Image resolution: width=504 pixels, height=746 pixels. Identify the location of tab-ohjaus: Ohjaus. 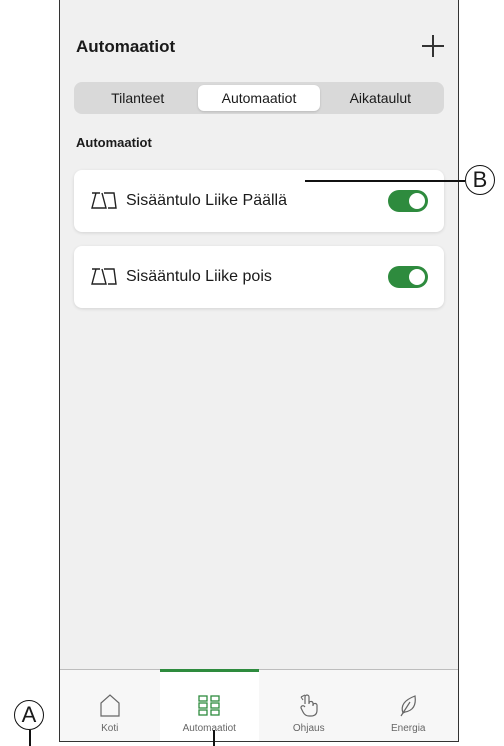
(309, 705).